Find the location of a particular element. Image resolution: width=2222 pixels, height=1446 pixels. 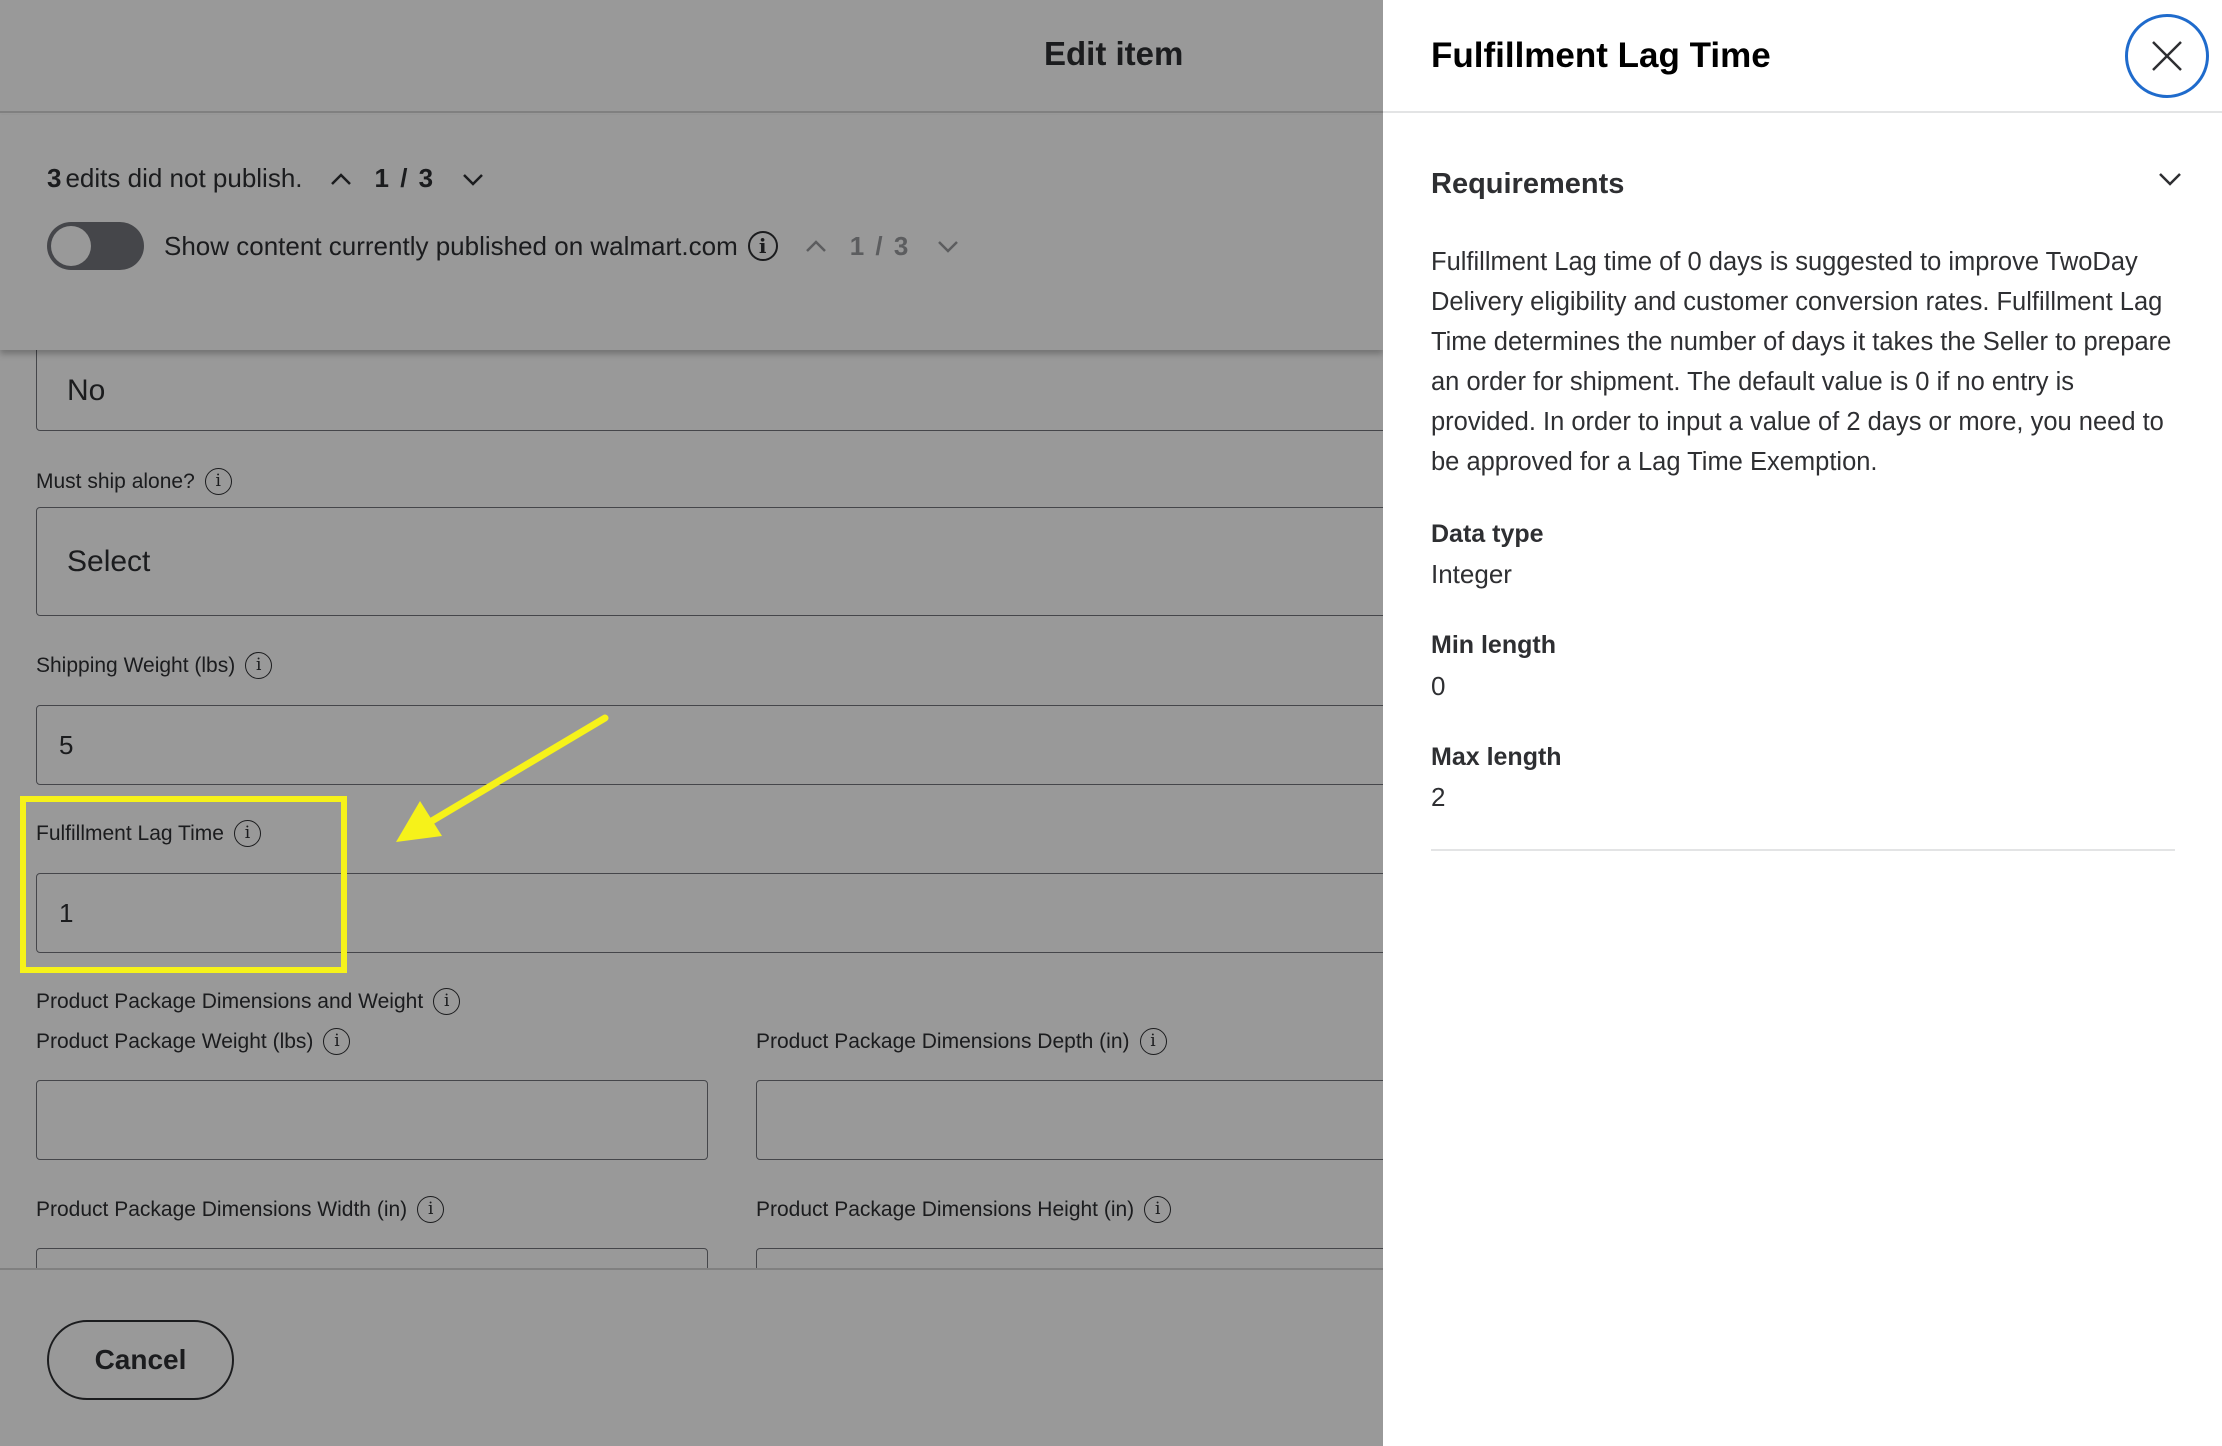

close-icon is located at coordinates (2167, 56).